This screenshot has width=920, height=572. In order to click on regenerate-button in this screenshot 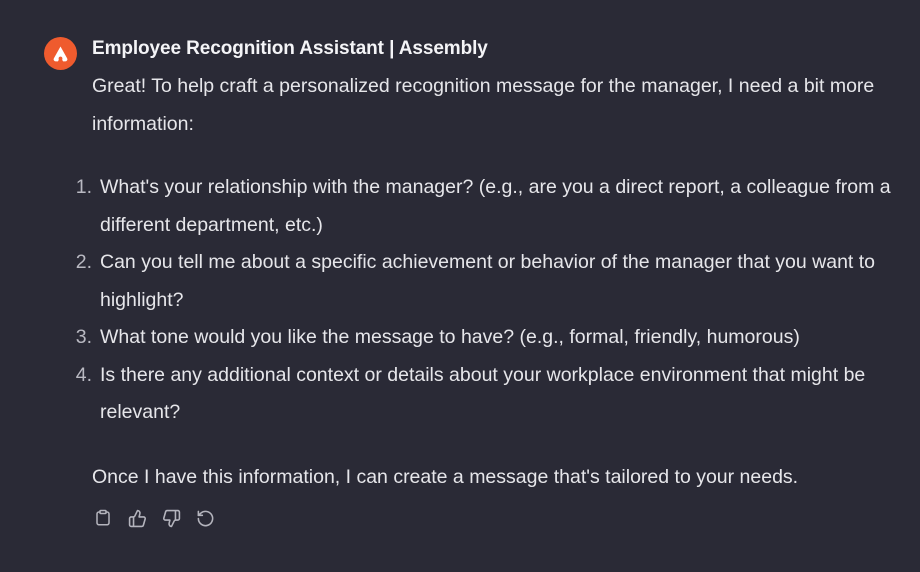, I will do `click(205, 518)`.